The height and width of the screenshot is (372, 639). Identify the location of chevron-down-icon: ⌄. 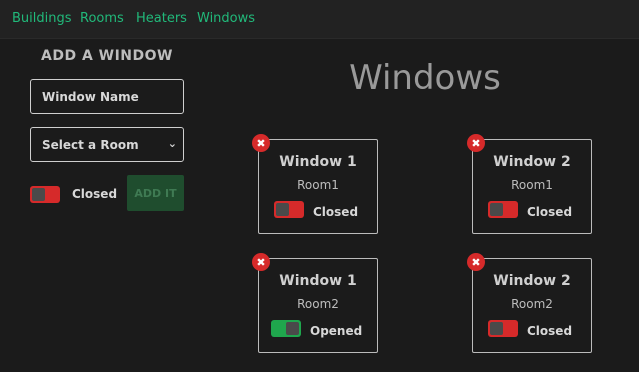
(172, 143).